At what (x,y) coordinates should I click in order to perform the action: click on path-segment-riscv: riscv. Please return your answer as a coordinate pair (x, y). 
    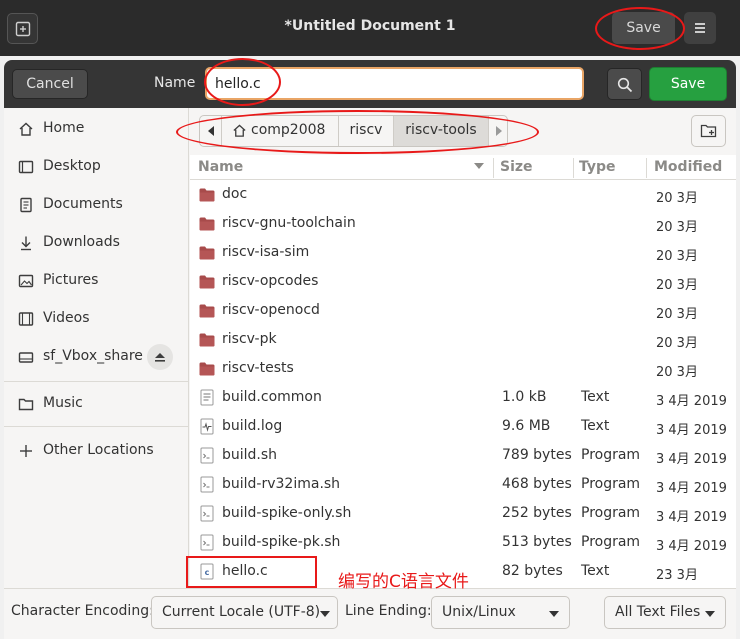
    Looking at the image, I should click on (366, 131).